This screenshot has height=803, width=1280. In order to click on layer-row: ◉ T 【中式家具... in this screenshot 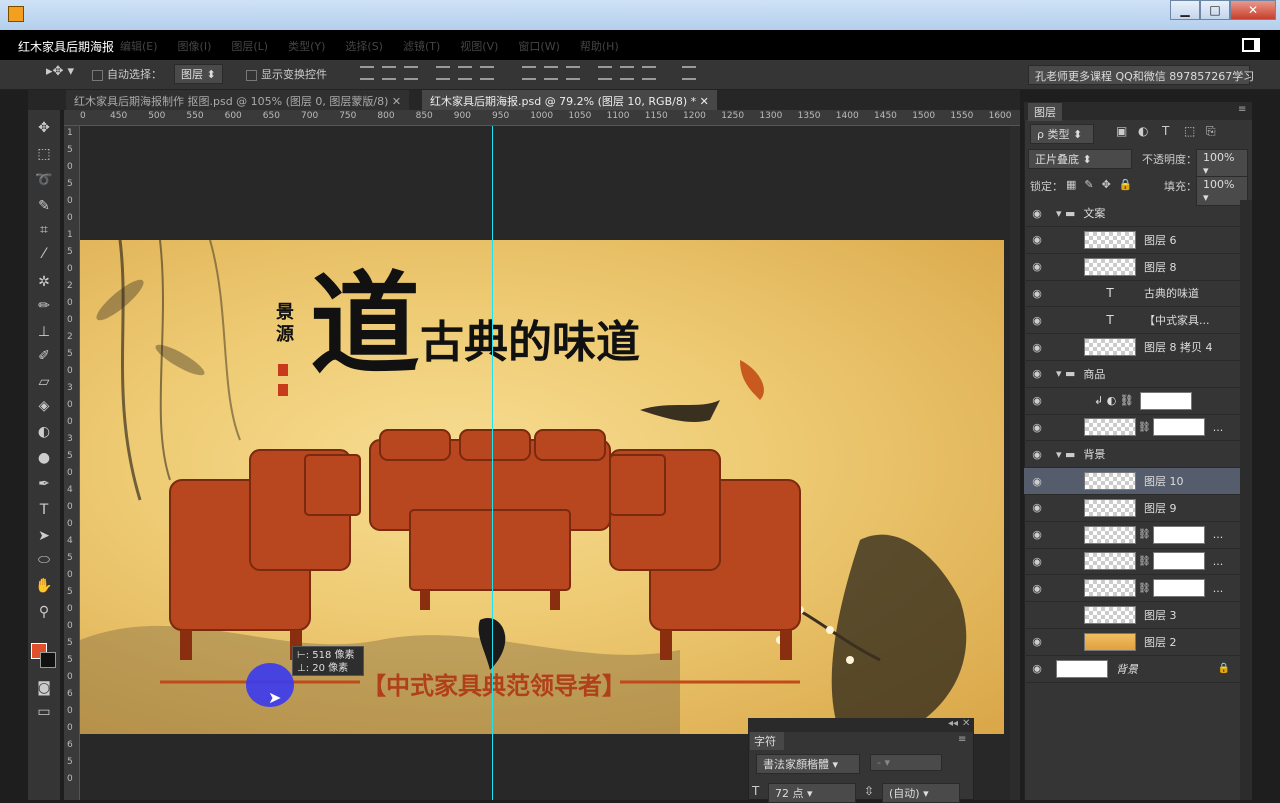, I will do `click(1132, 321)`.